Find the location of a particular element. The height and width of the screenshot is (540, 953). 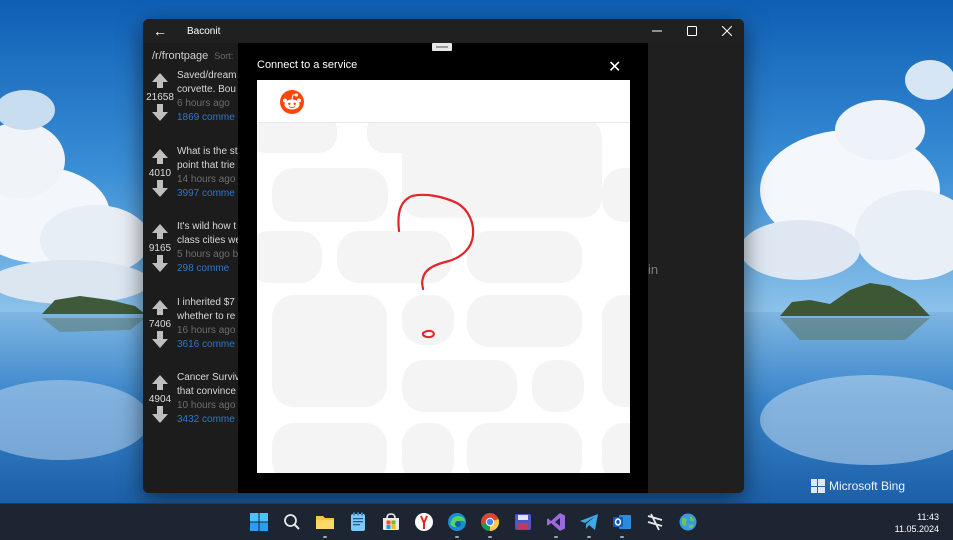

post-comments-link: 1869 comme is located at coordinates (208, 118).